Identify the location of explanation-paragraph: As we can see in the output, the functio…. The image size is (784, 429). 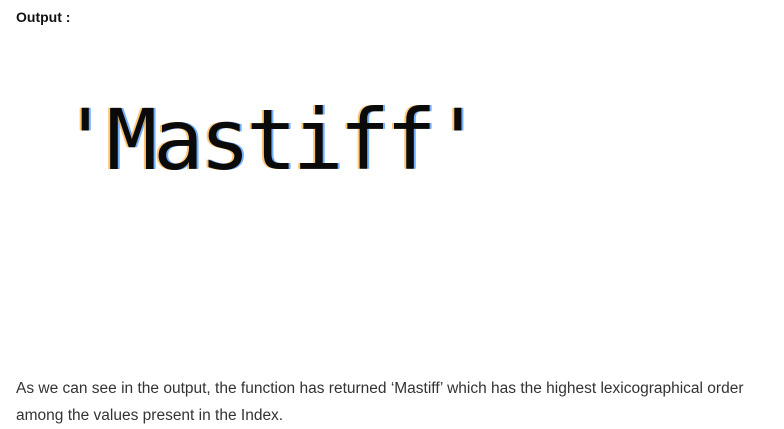
(380, 401).